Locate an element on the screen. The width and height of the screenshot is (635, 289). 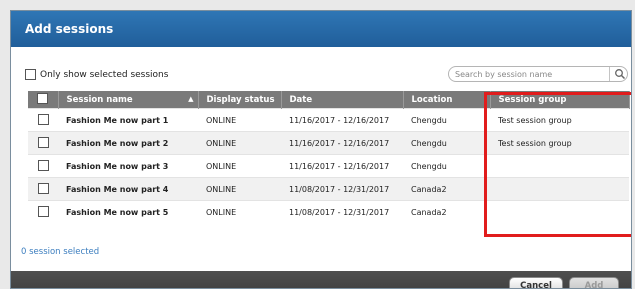
session-name-cell: Fashion Me now part 1 is located at coordinates (128, 120).